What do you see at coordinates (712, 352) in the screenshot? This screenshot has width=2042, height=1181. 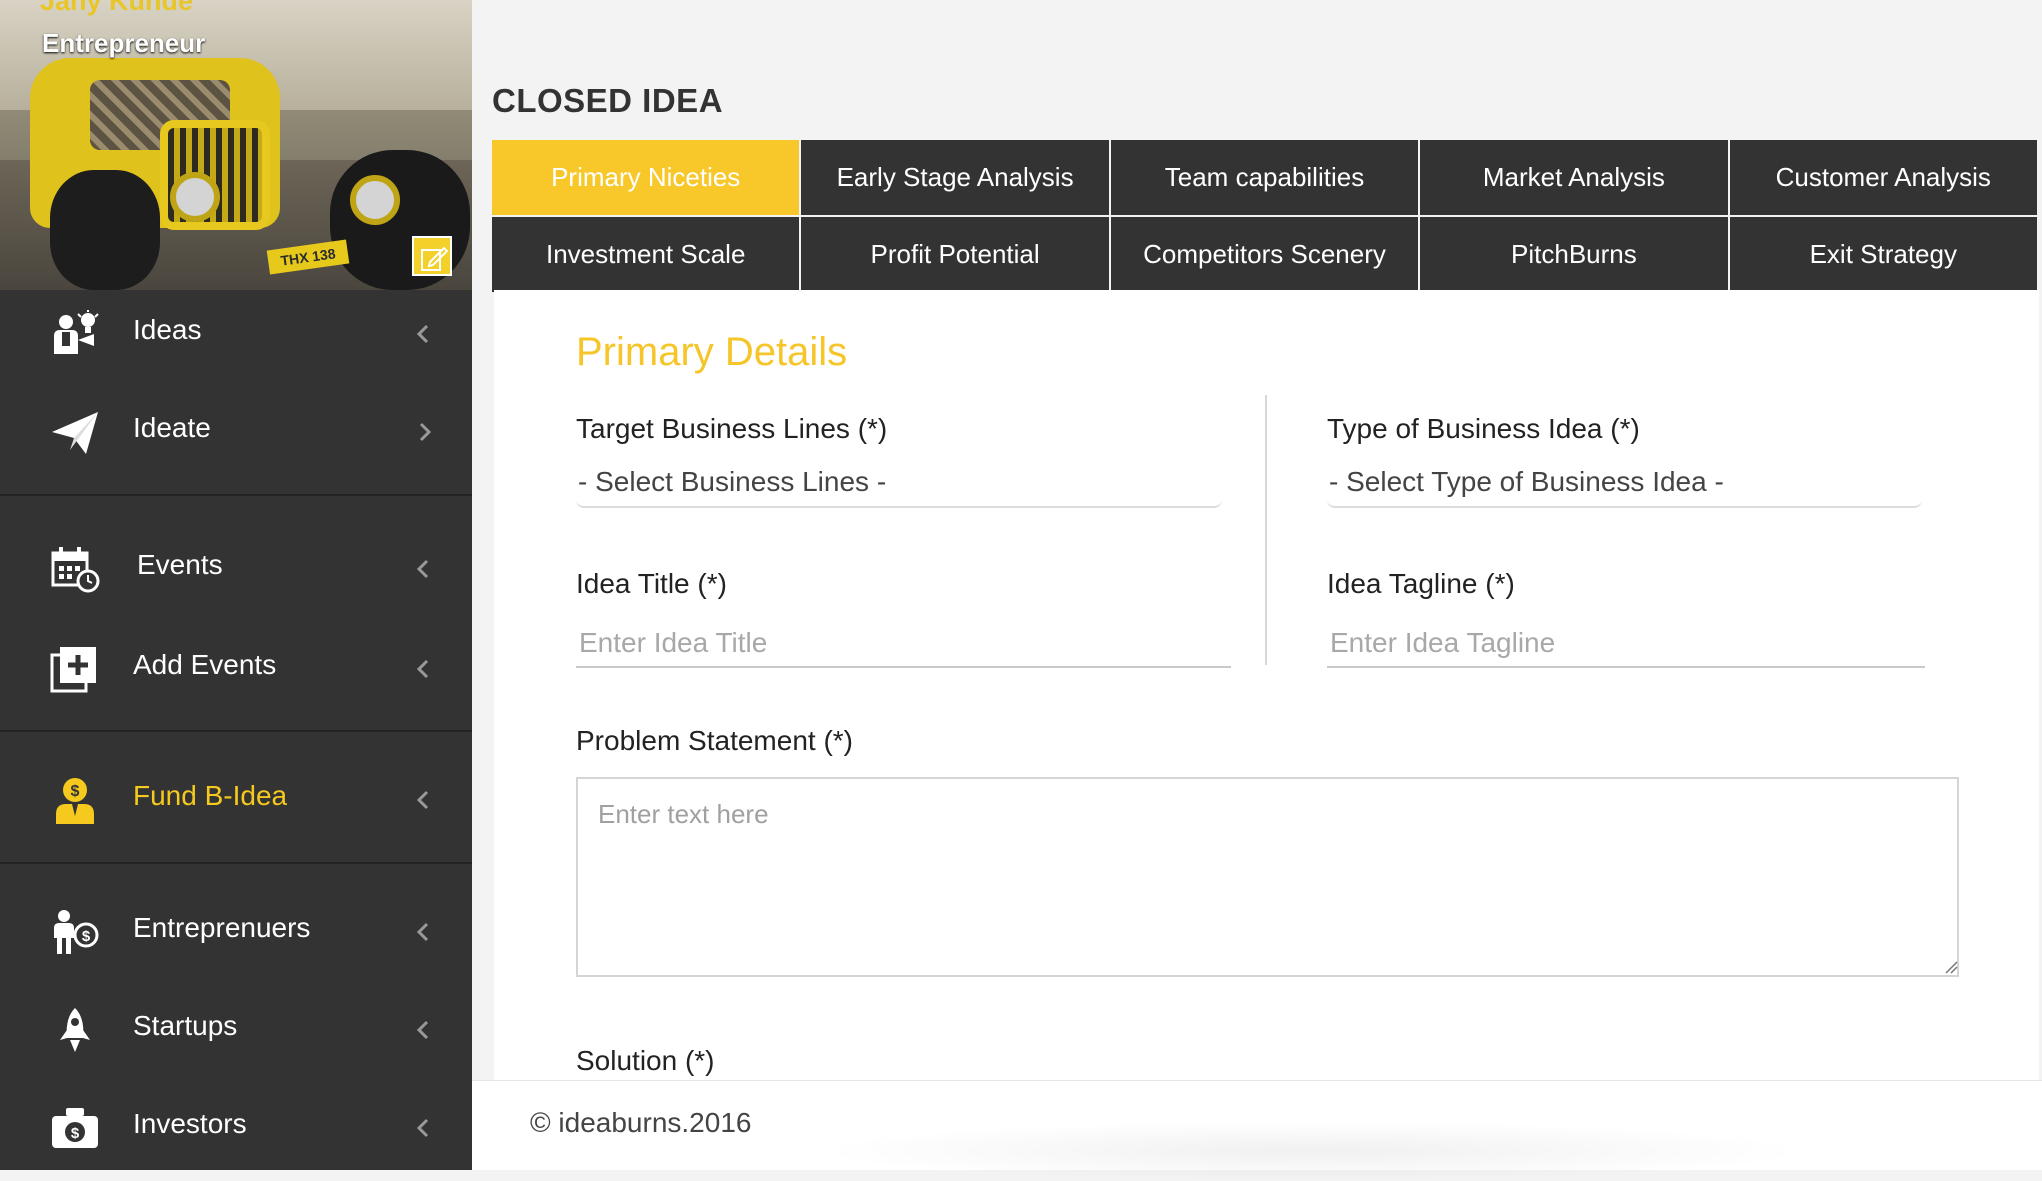 I see `section-title: Primary Details` at bounding box center [712, 352].